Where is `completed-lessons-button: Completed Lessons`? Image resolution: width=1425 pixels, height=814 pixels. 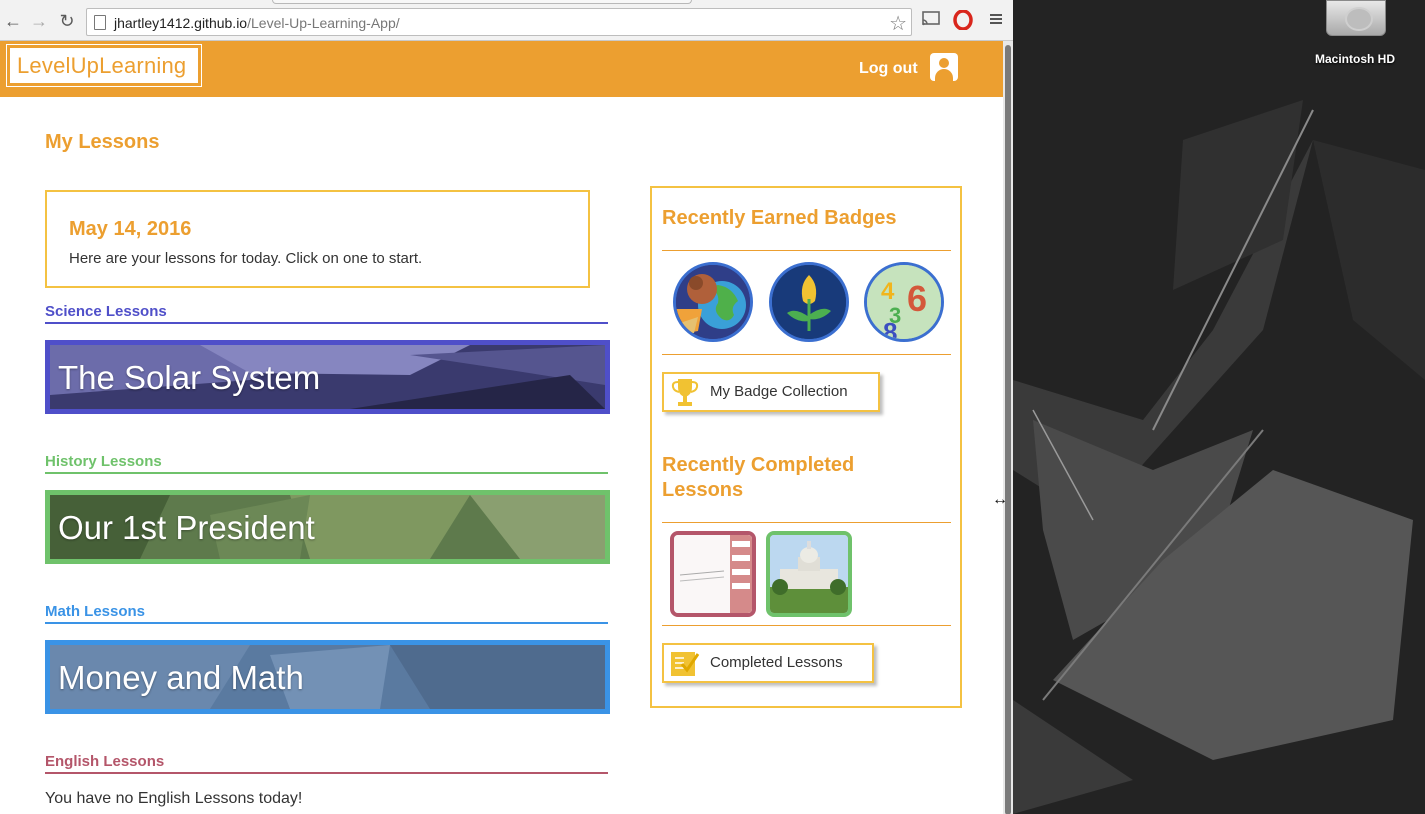
completed-lessons-button: Completed Lessons is located at coordinates (768, 663).